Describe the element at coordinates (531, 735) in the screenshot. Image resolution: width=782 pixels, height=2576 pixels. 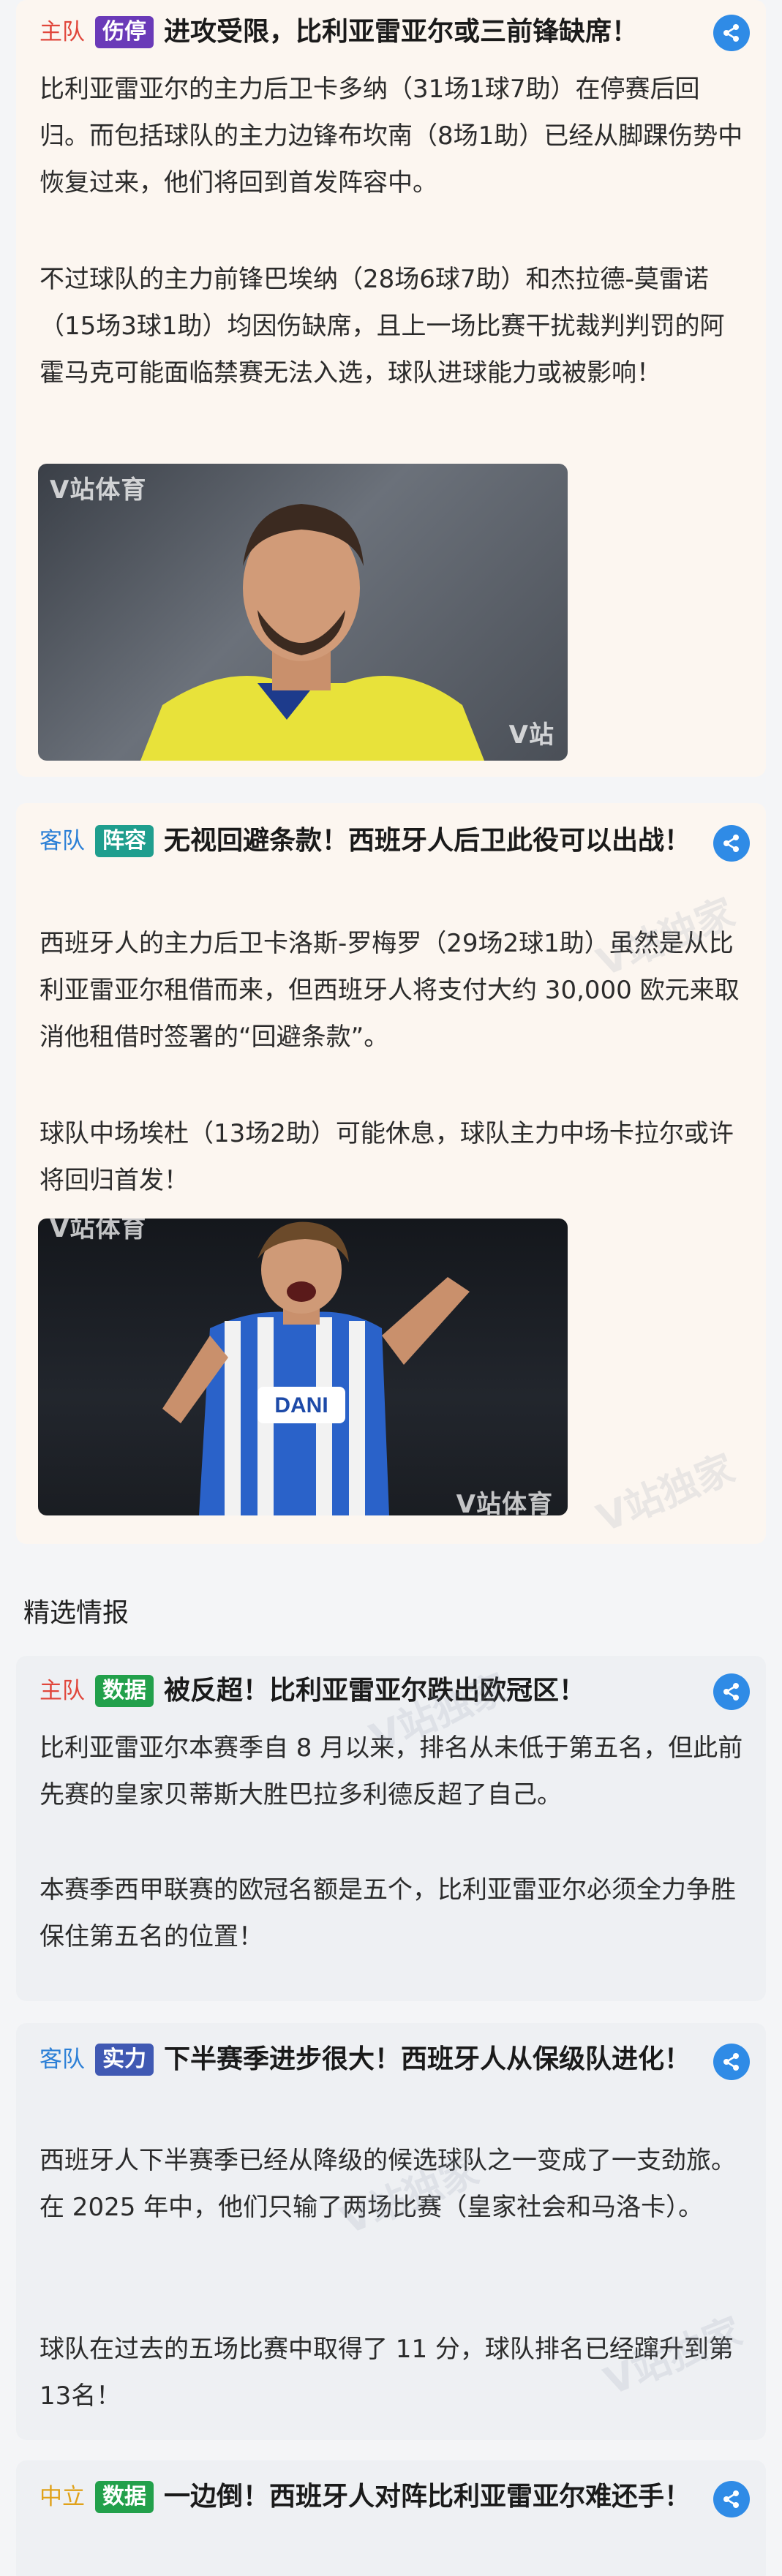
I see `photo-watermark: V站` at that location.